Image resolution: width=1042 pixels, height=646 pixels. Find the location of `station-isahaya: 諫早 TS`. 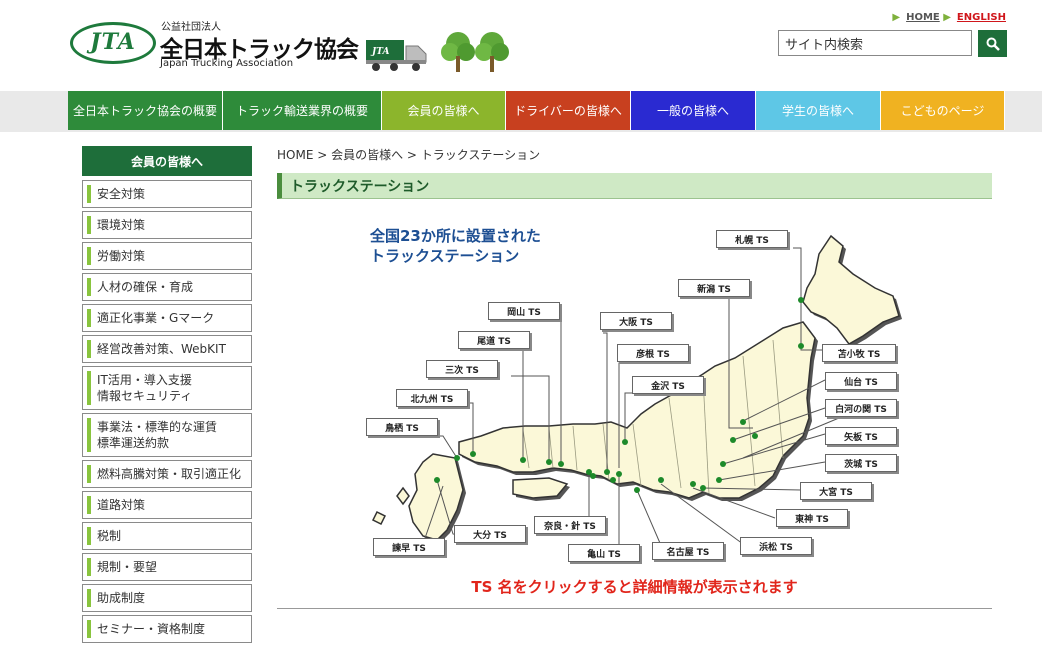

station-isahaya: 諫早 TS is located at coordinates (409, 547).